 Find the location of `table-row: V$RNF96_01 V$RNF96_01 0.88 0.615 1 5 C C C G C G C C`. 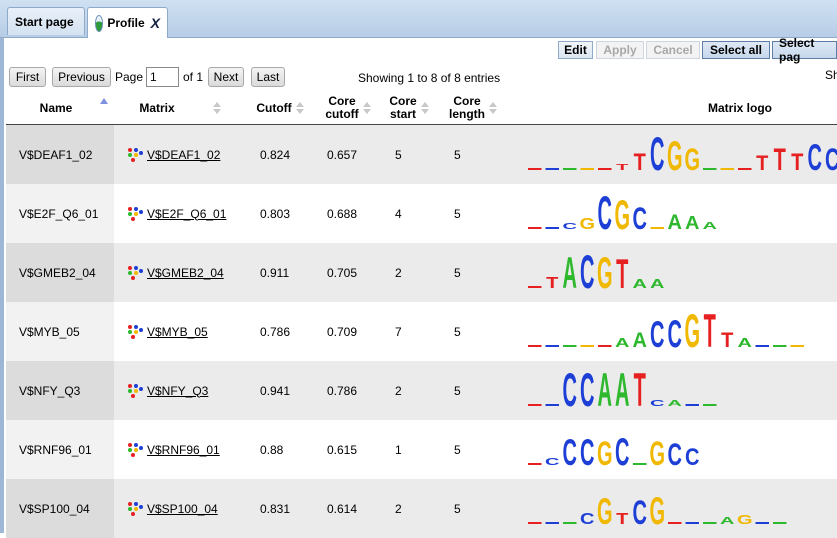

table-row: V$RNF96_01 V$RNF96_01 0.88 0.615 1 5 C C C G C G C C is located at coordinates (421, 449).